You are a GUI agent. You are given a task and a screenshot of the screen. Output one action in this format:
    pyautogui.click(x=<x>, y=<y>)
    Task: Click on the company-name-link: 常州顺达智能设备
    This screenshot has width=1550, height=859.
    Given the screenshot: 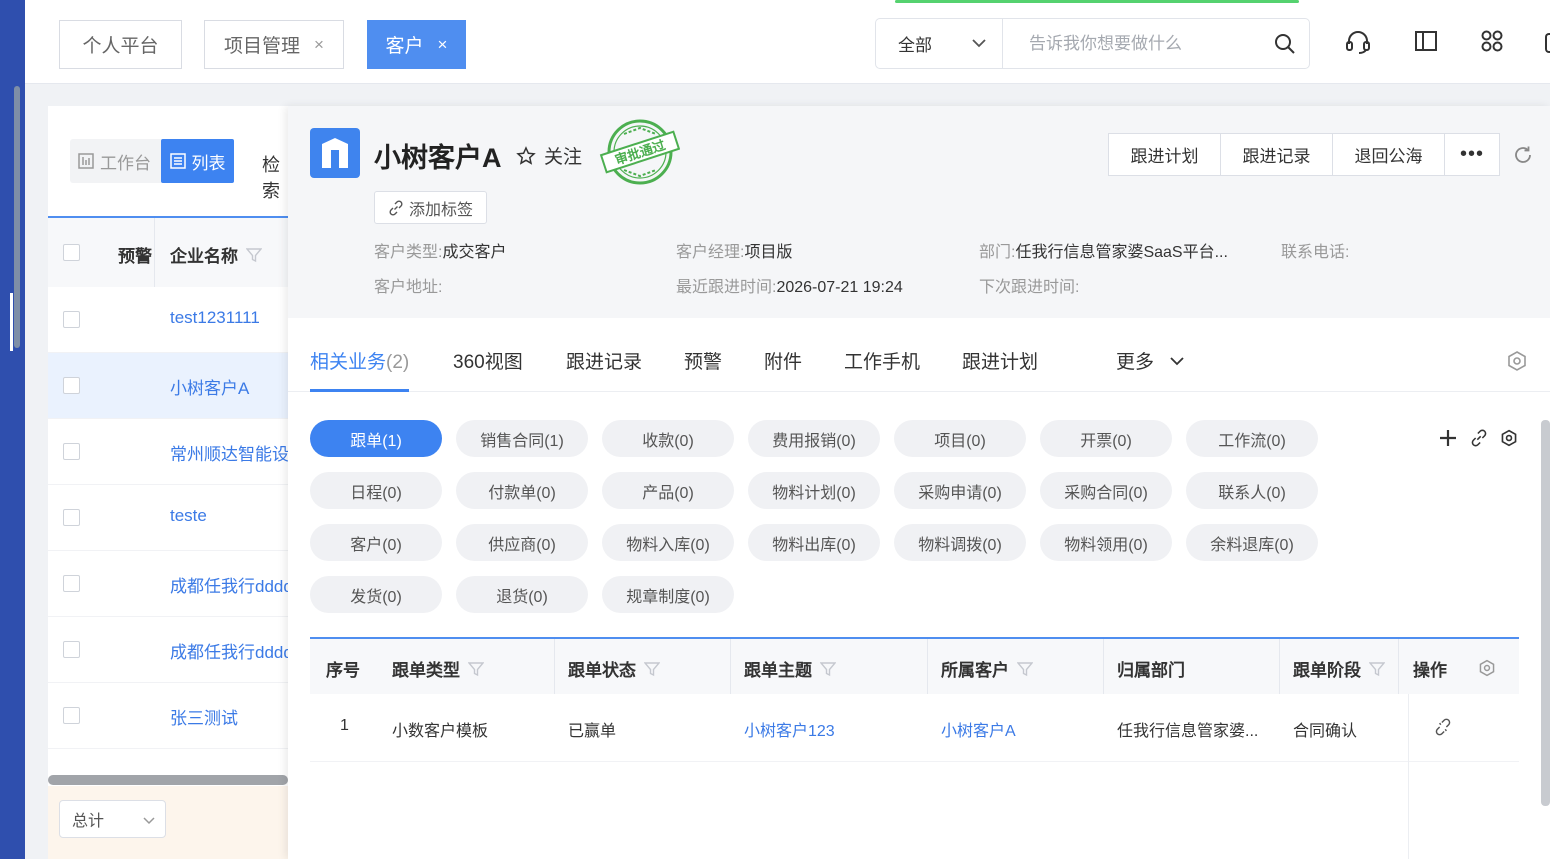 What is the action you would take?
    pyautogui.click(x=229, y=452)
    